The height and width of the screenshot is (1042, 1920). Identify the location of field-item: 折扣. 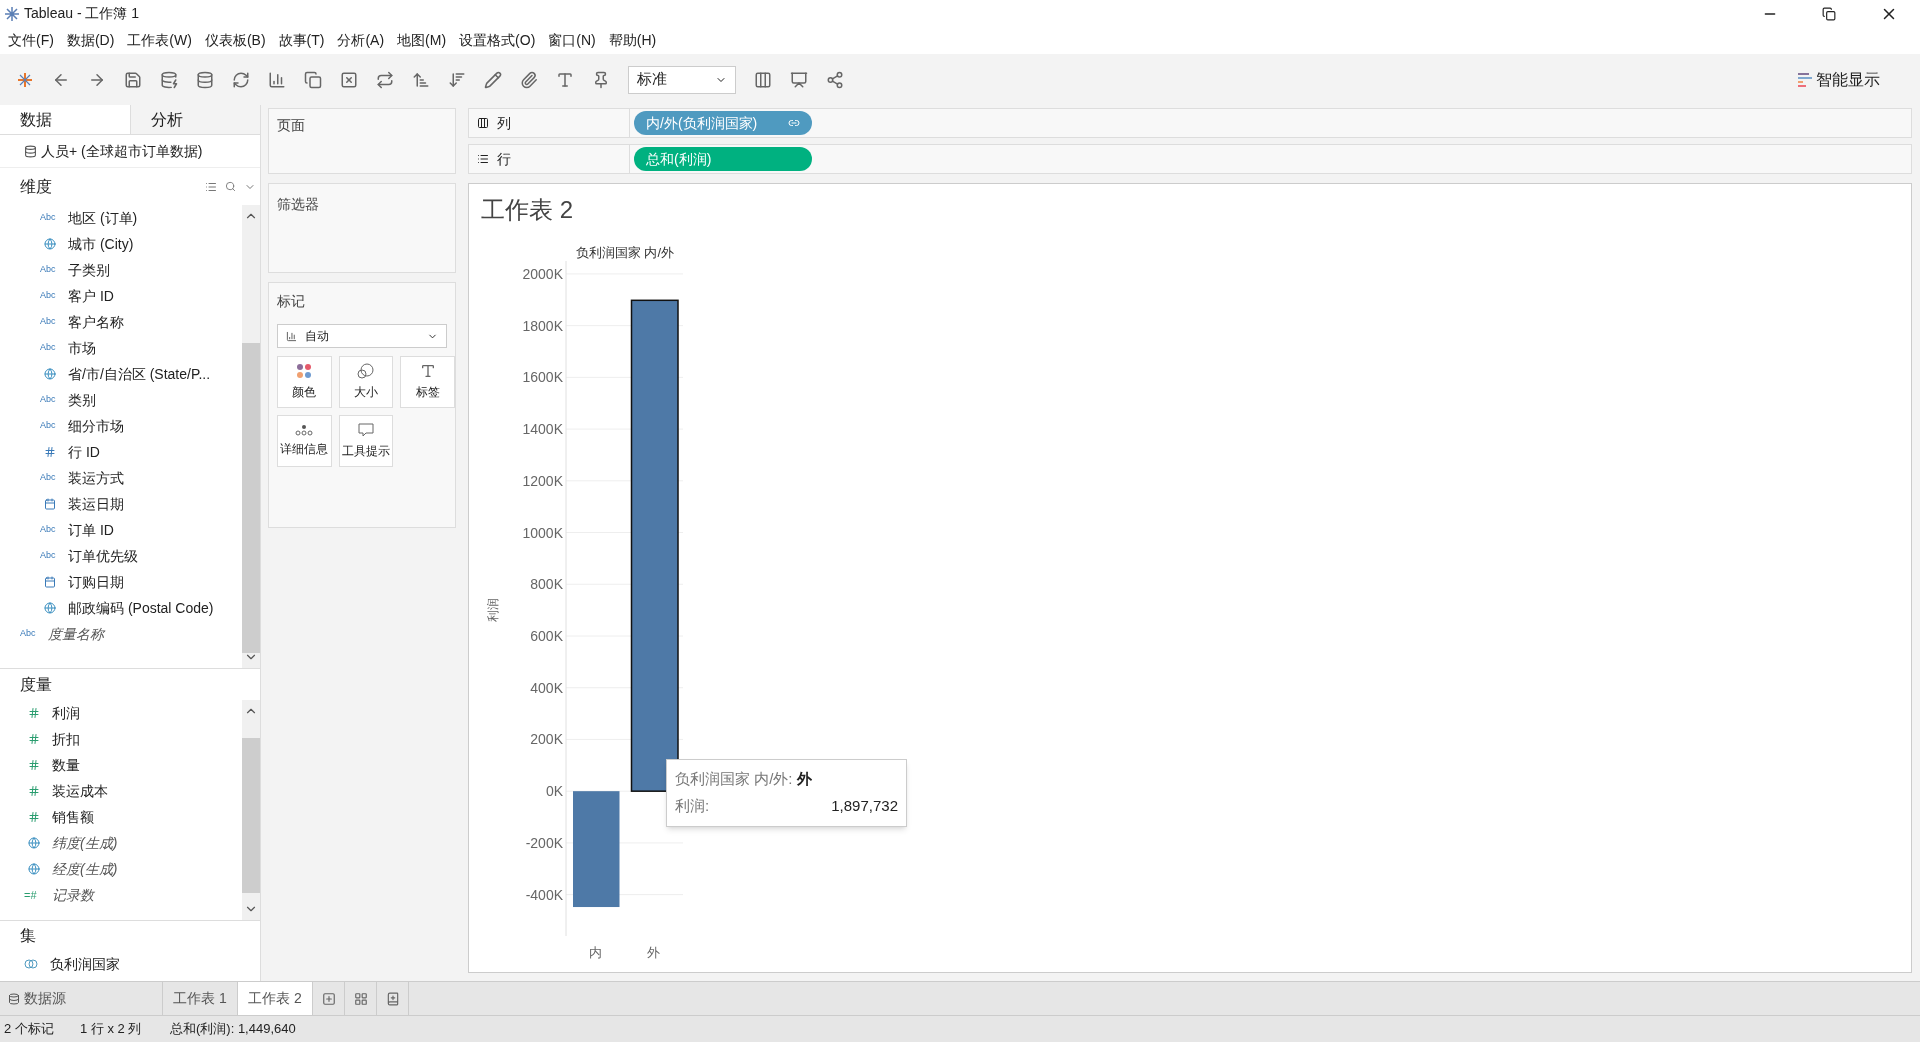
(66, 739).